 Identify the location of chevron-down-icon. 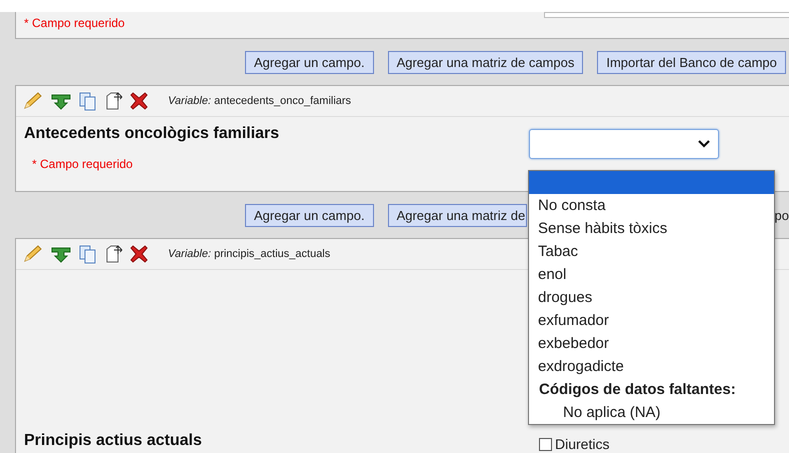
(704, 144).